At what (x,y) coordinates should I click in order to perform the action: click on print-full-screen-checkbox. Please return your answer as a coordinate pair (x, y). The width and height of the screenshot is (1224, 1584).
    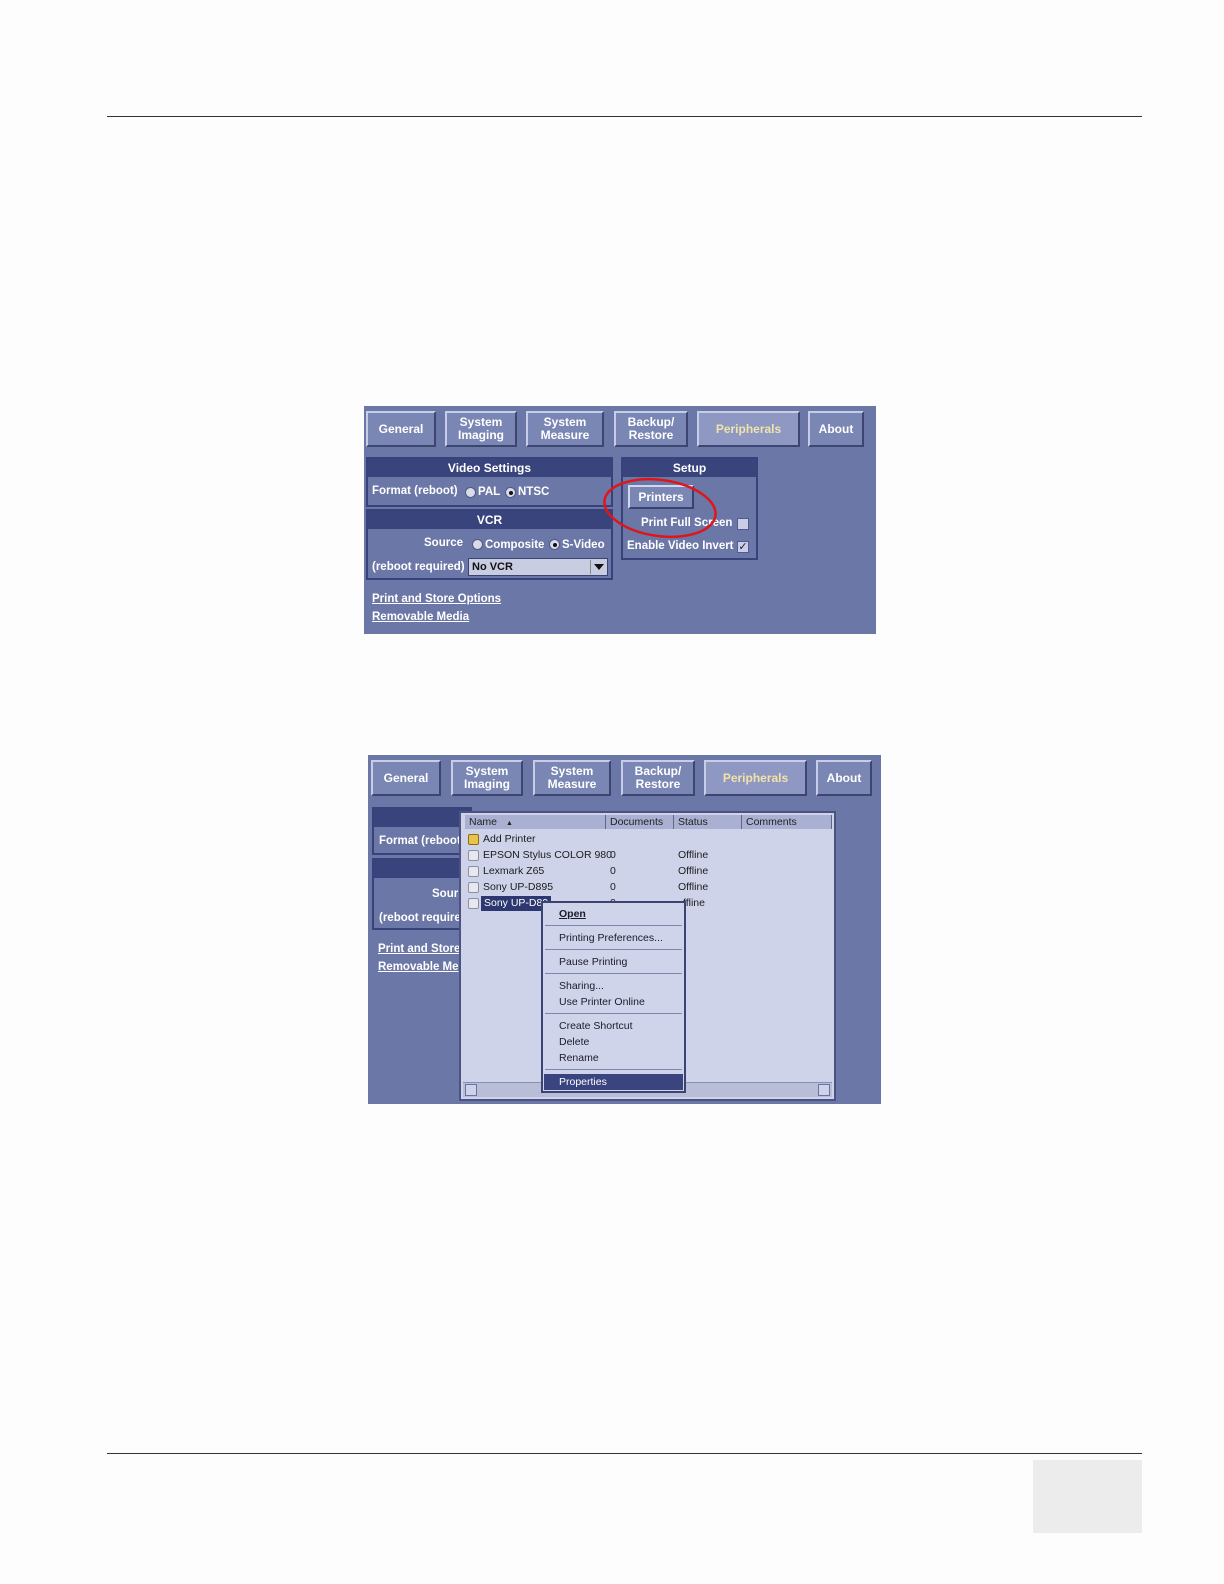
    Looking at the image, I should click on (743, 524).